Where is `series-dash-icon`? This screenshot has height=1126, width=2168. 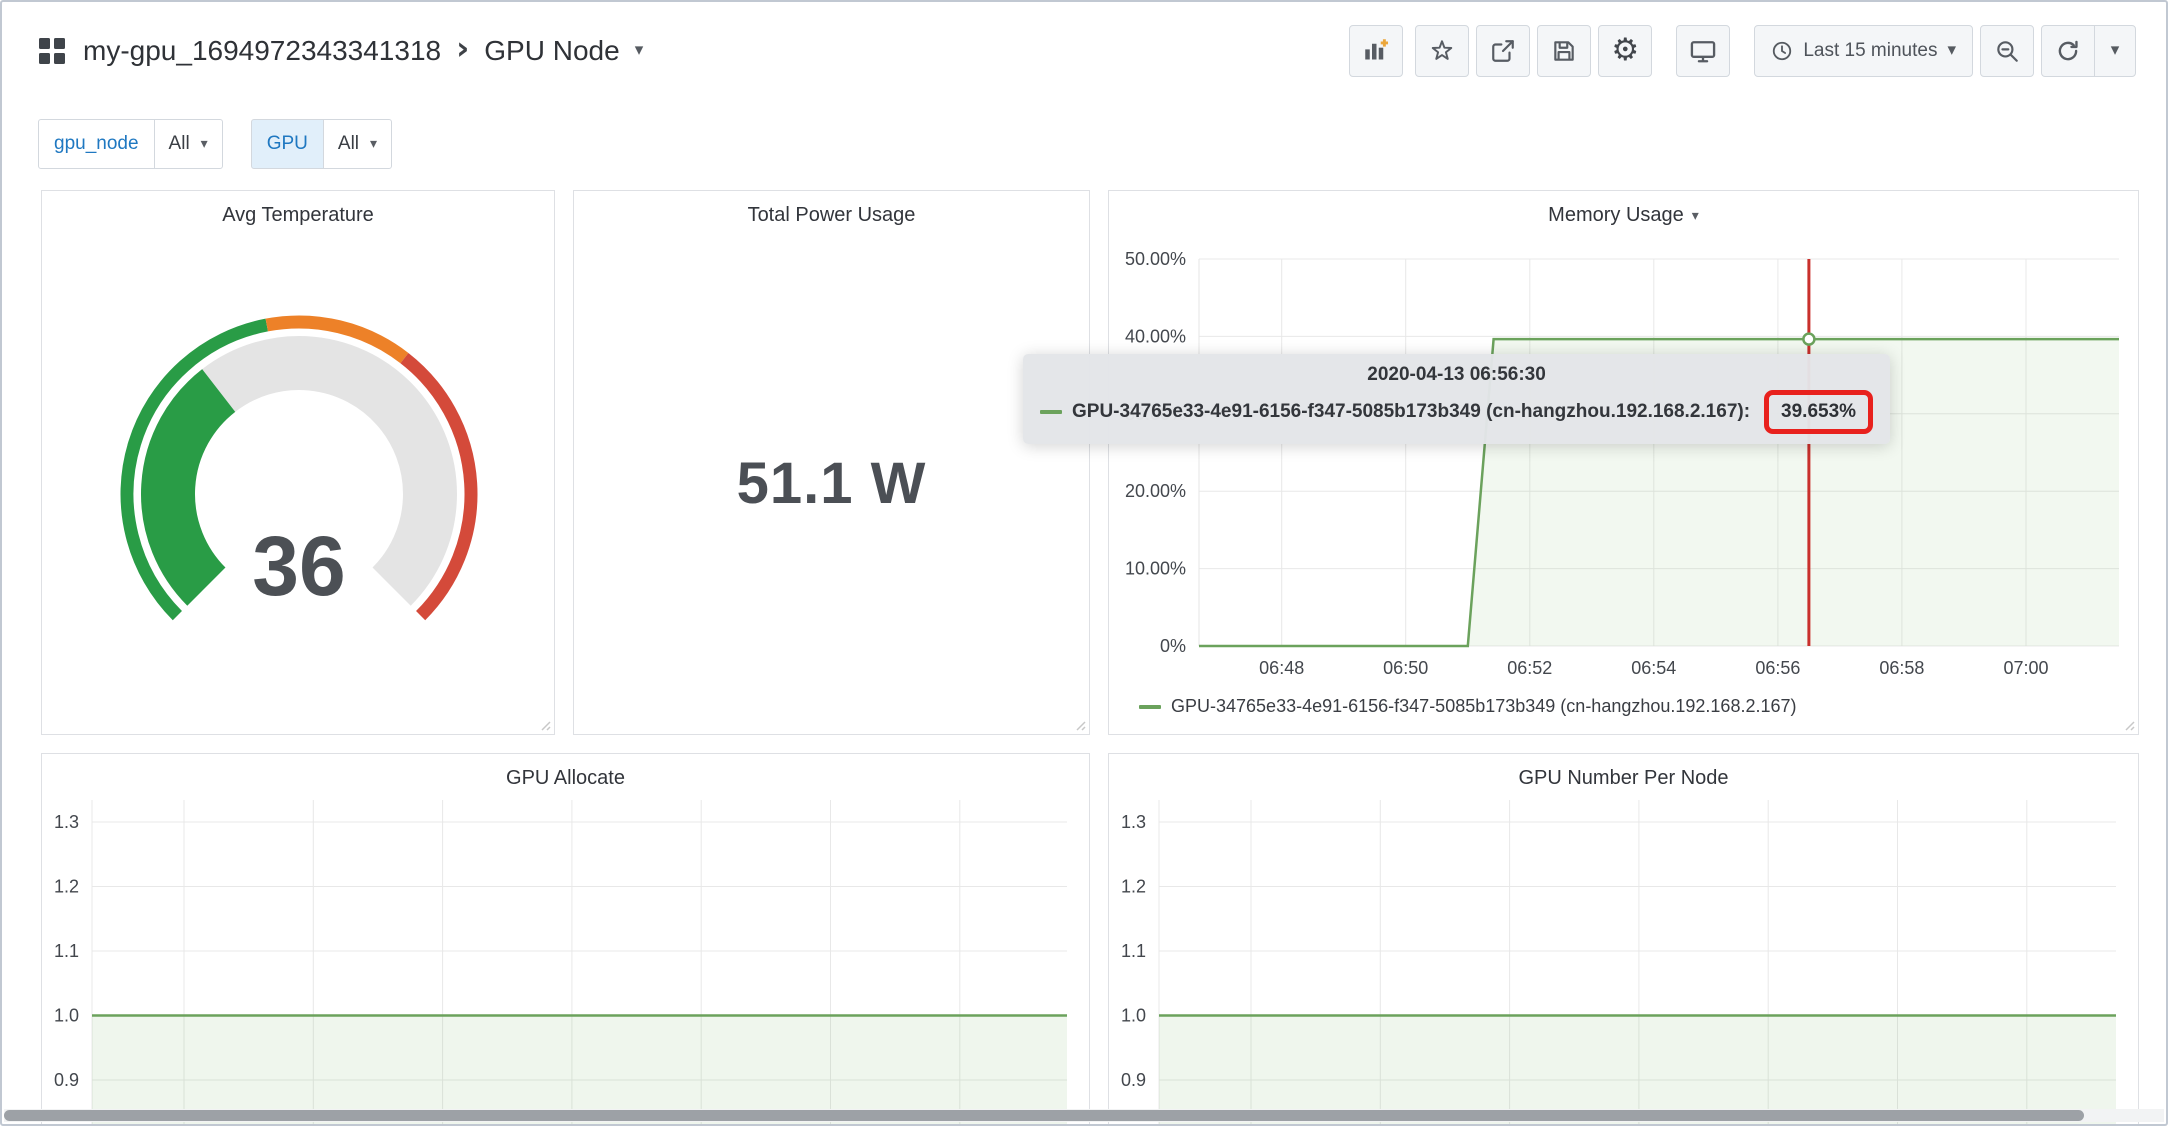 series-dash-icon is located at coordinates (1150, 706).